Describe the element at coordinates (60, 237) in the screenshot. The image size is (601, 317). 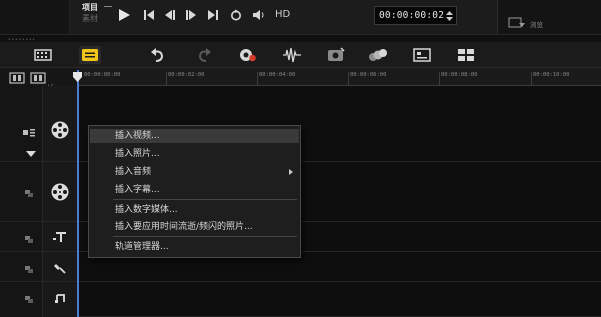
I see `text-icon` at that location.